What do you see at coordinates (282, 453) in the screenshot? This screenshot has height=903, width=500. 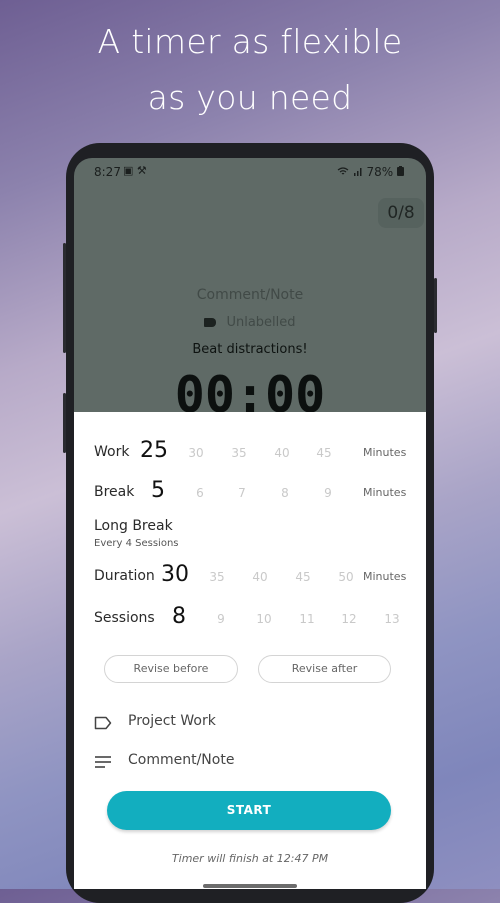 I see `work-option: 40` at bounding box center [282, 453].